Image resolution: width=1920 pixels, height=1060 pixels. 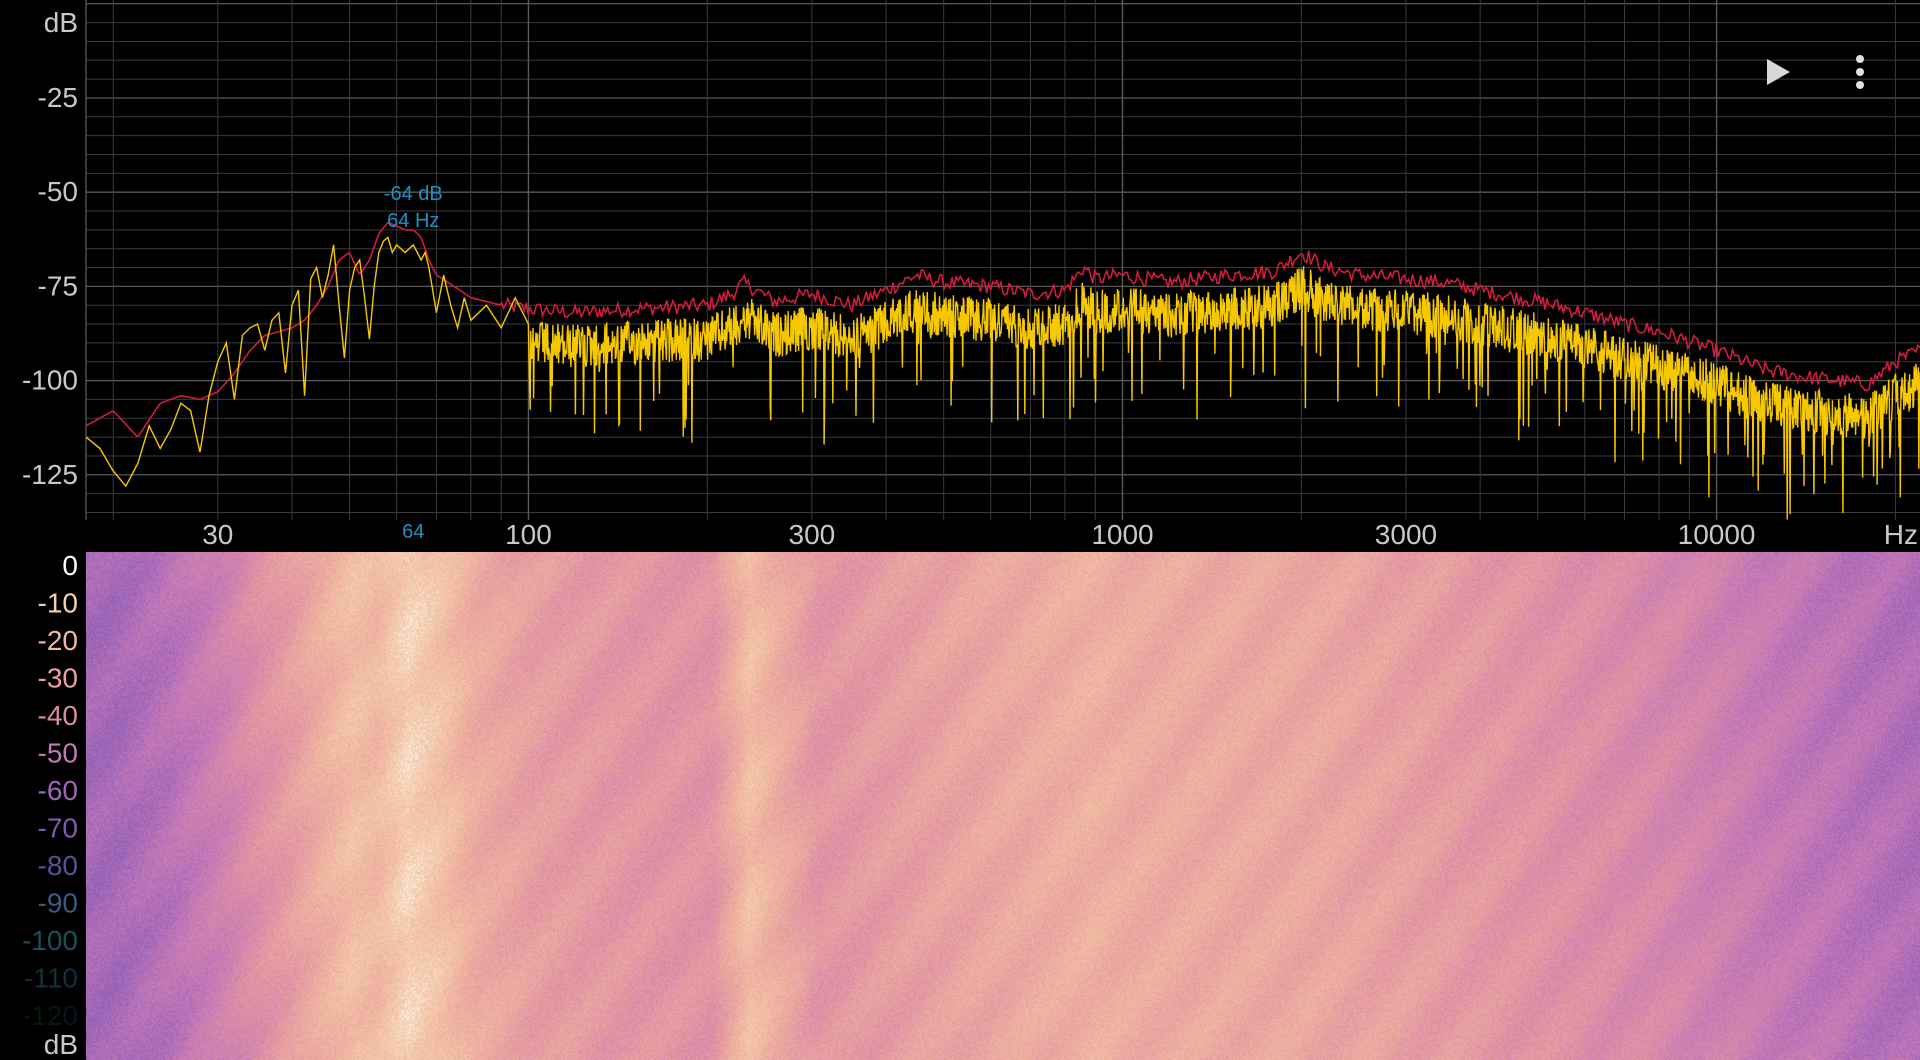 I want to click on colorbar-tick-label: -10, so click(x=58, y=603).